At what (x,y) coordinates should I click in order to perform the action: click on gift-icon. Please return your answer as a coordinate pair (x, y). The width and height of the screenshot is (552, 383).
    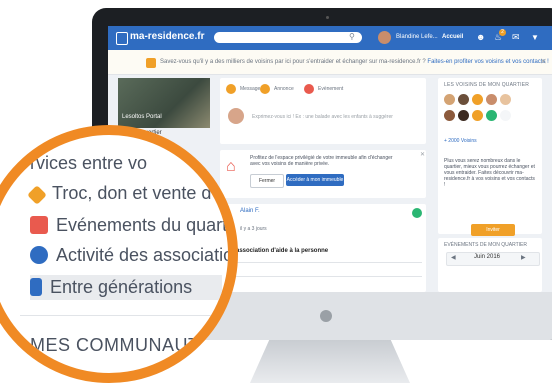
    Looking at the image, I should click on (151, 63).